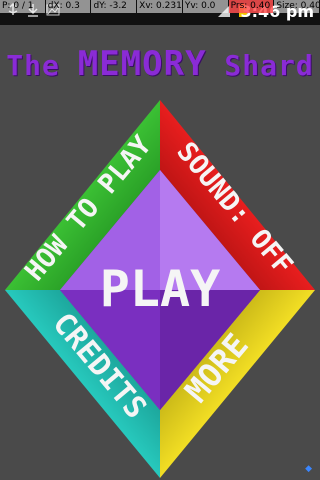 The height and width of the screenshot is (480, 320). I want to click on play-label: PLAY, so click(160, 289).